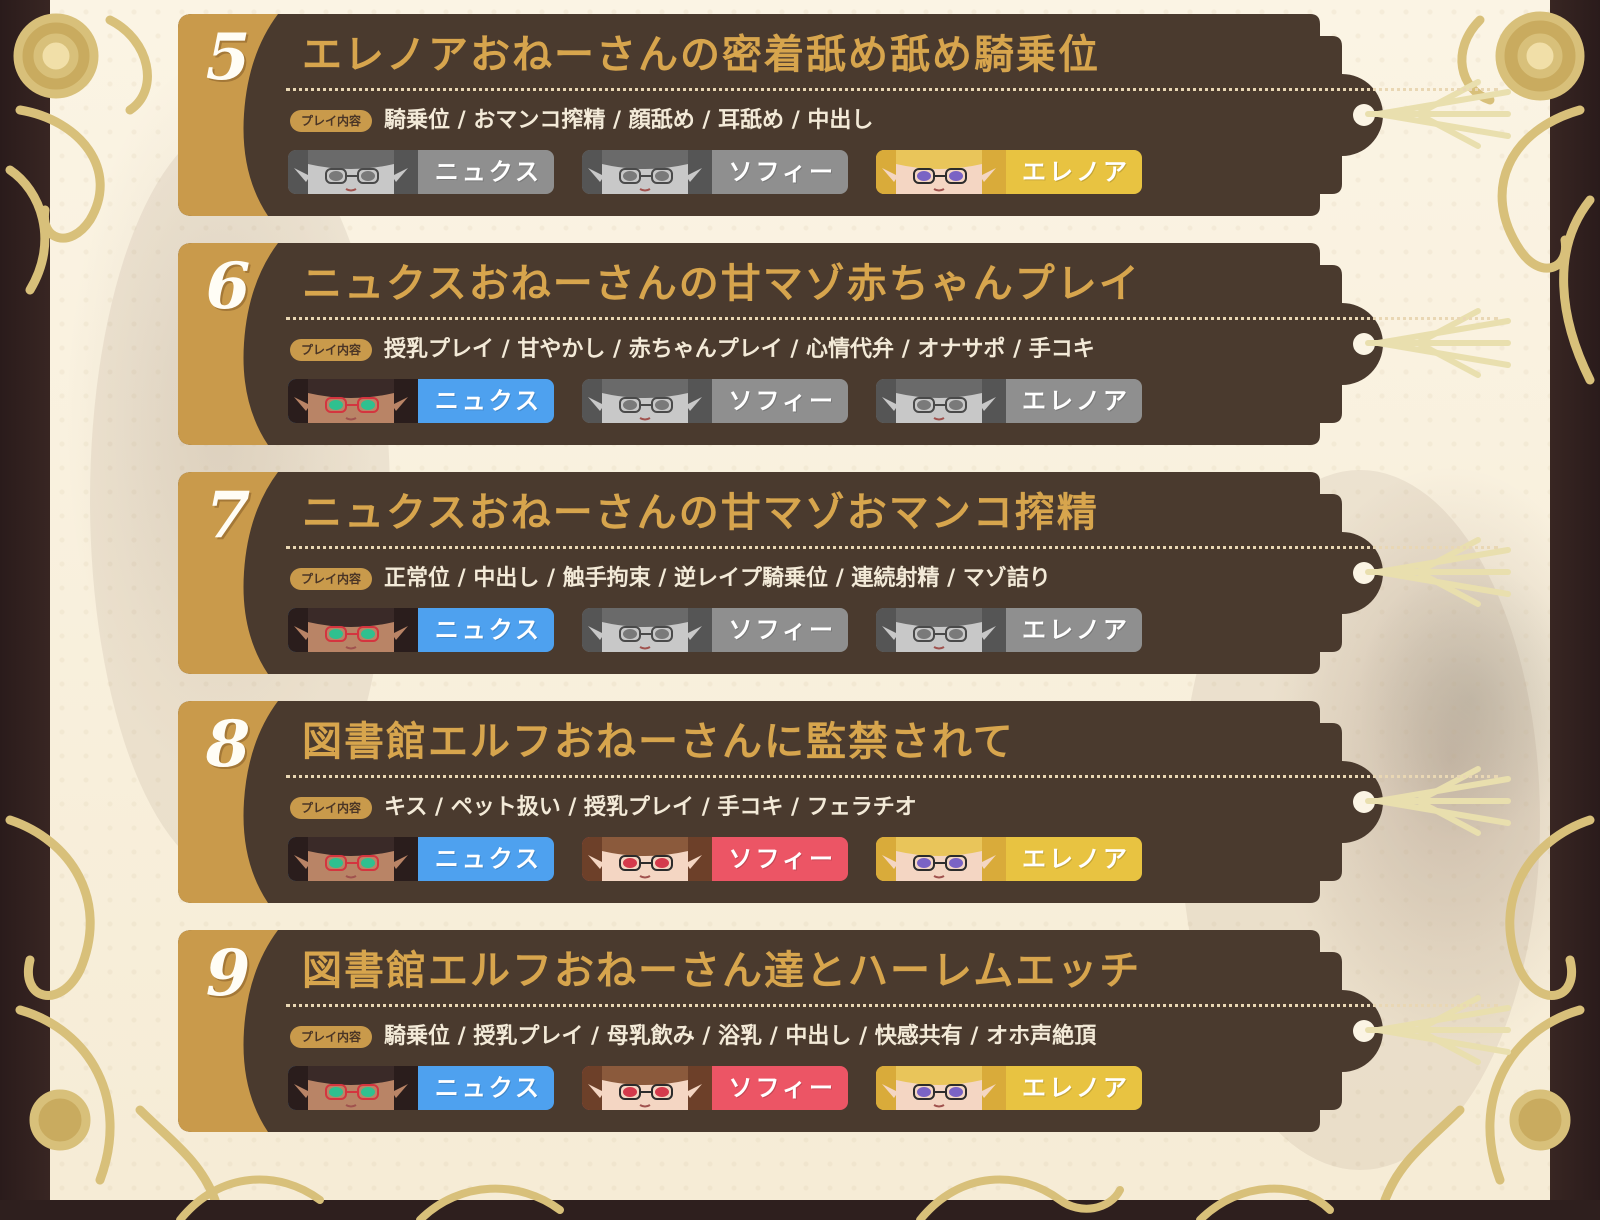 The width and height of the screenshot is (1600, 1220). What do you see at coordinates (629, 120) in the screenshot?
I see `play-content-list: 騎乗位 / おマンコ搾精 / 顔舐め / 耳舐め / 中出し` at bounding box center [629, 120].